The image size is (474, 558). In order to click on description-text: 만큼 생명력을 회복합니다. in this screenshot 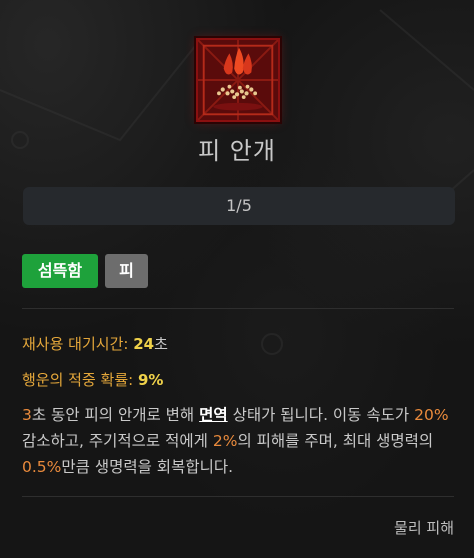, I will do `click(147, 467)`.